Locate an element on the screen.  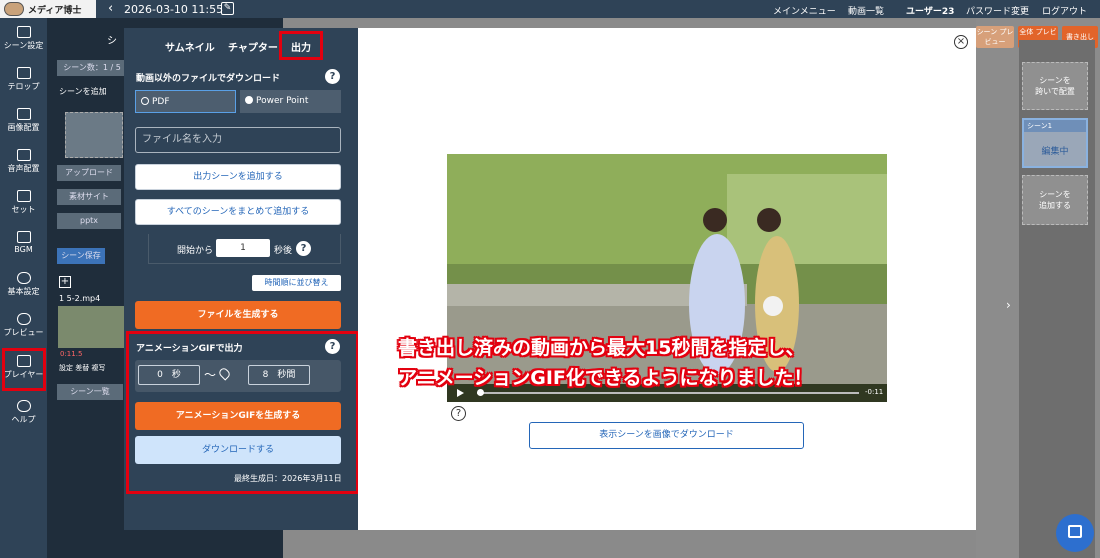
sidebar-label: 画像配置 is located at coordinates (23, 127).